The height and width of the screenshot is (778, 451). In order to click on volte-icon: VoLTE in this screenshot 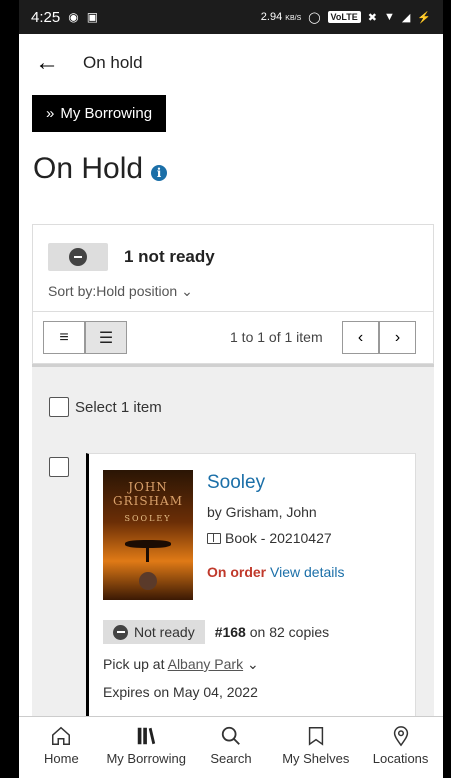, I will do `click(344, 17)`.